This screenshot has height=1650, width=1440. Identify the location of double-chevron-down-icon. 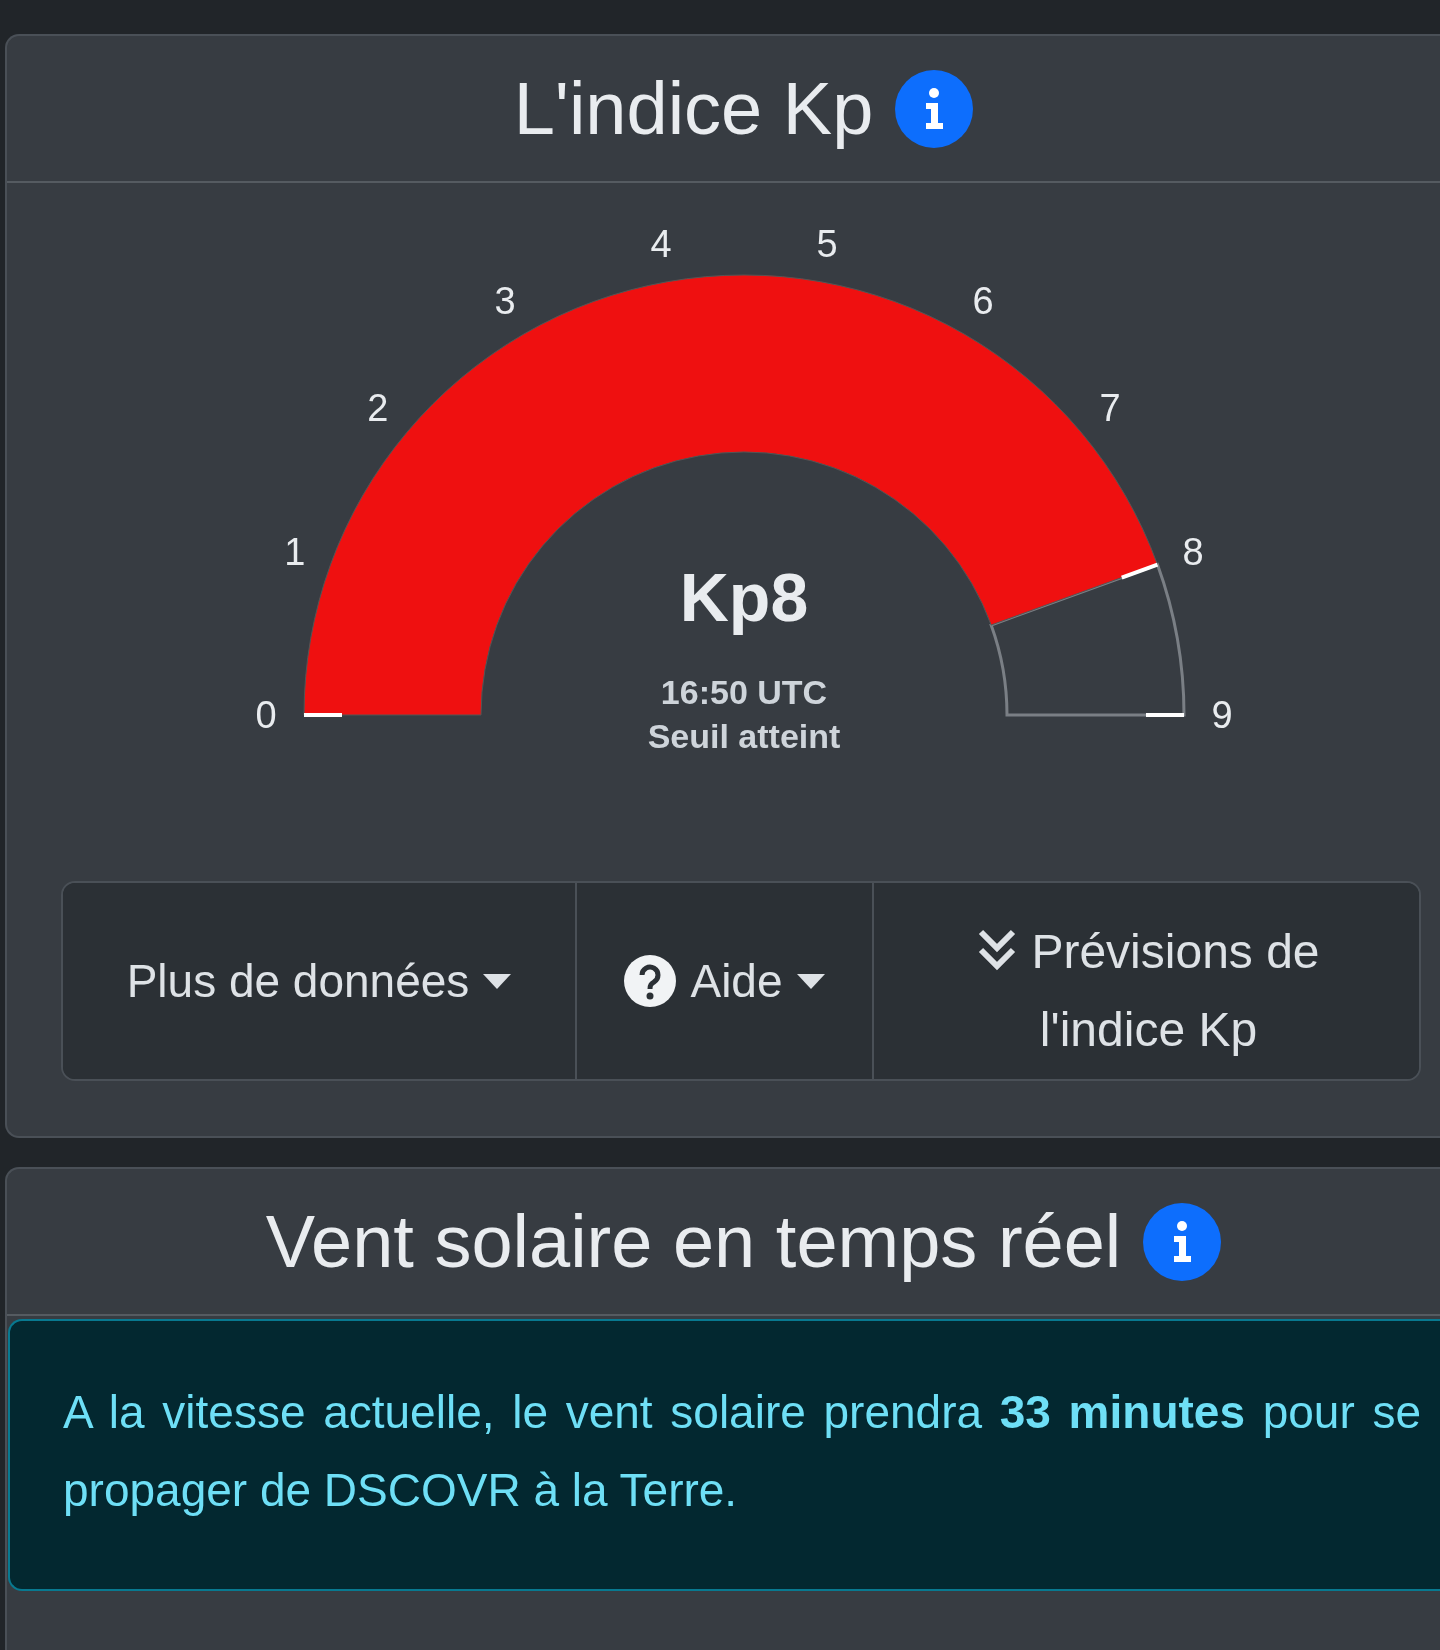
(997, 950).